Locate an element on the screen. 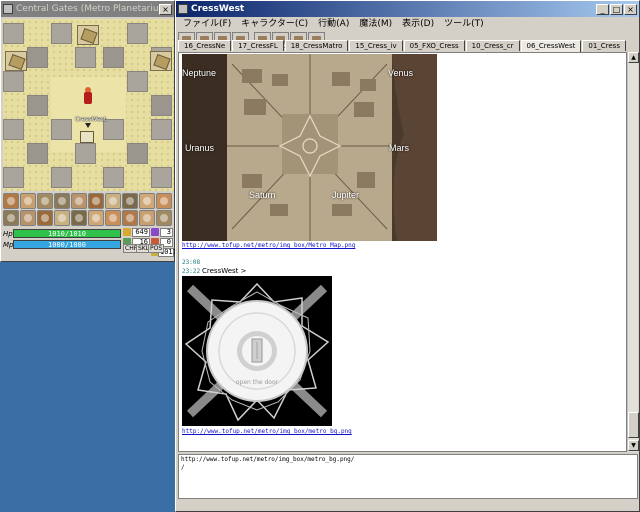 This screenshot has height=512, width=640. hp-label: Hp is located at coordinates (8, 234).